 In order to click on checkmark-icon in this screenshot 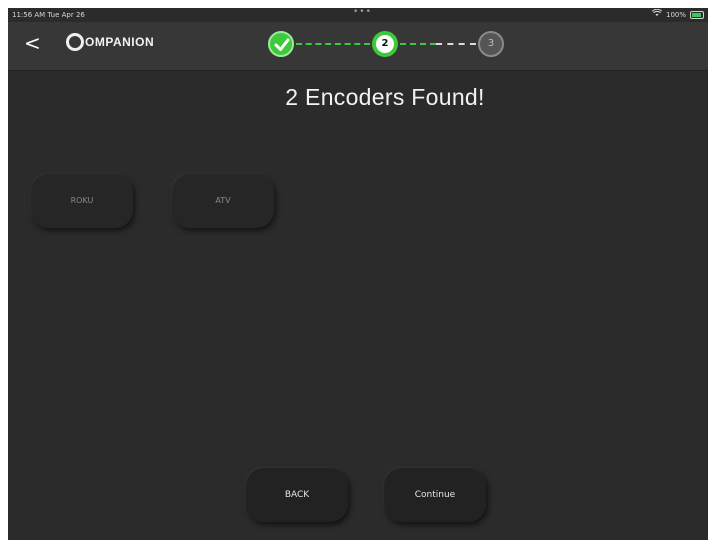, I will do `click(282, 44)`.